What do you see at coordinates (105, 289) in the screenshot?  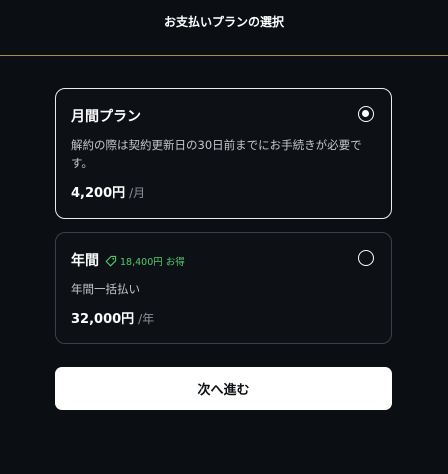 I see `plan-description-yearly: 年間一括払い` at bounding box center [105, 289].